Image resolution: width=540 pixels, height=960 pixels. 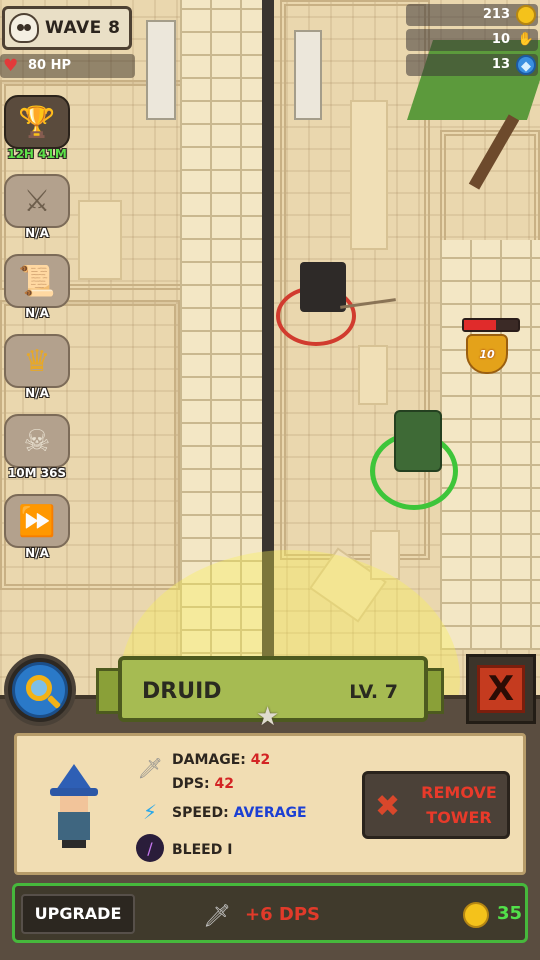 I want to click on ability-skull: ☠ 10M 36S, so click(x=37, y=450).